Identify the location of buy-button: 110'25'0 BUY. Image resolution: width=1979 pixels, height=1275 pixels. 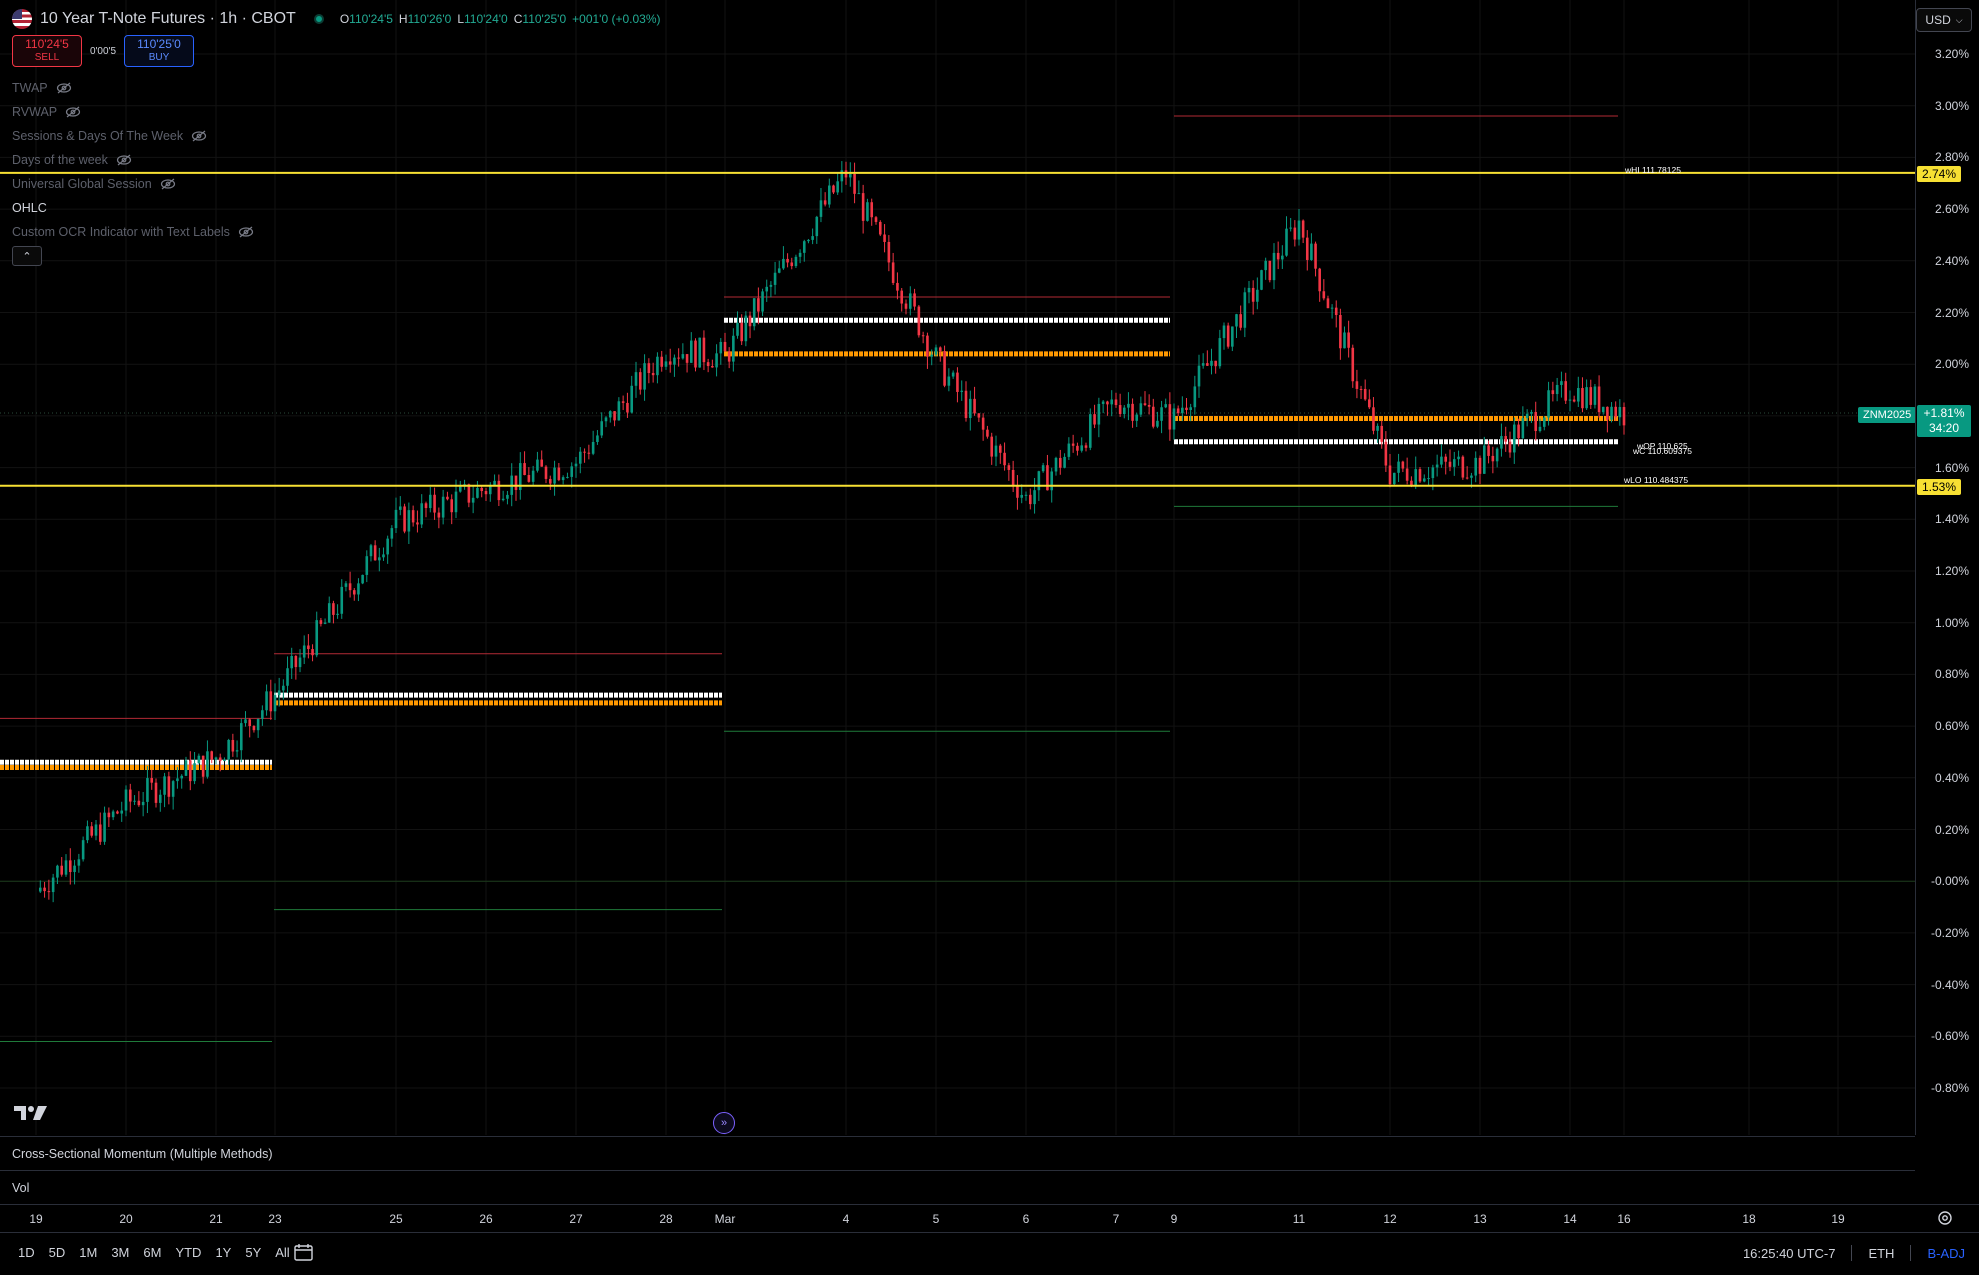
(159, 51).